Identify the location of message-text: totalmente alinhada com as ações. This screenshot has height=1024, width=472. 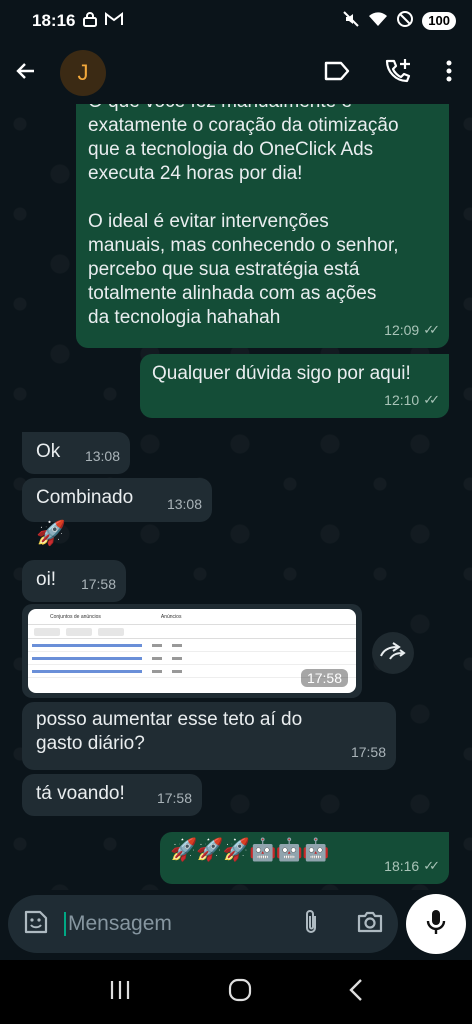
(232, 293).